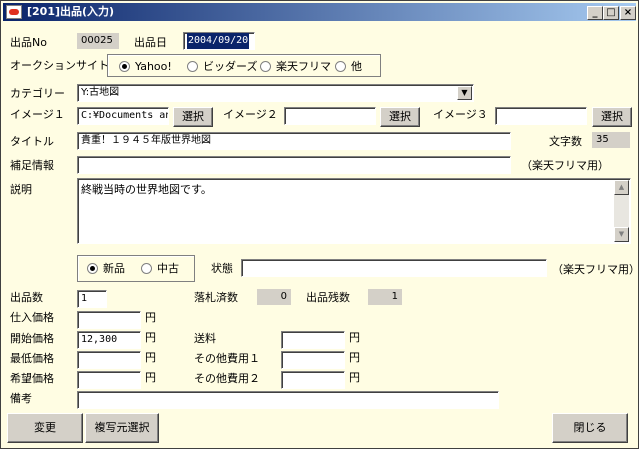 This screenshot has width=639, height=449. Describe the element at coordinates (45, 428) in the screenshot. I see `change-button: 変更` at that location.